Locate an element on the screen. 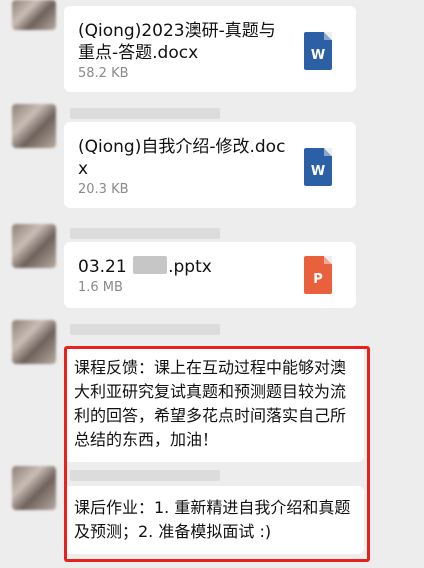 The width and height of the screenshot is (424, 568). file-size: 58.2 KB is located at coordinates (103, 73).